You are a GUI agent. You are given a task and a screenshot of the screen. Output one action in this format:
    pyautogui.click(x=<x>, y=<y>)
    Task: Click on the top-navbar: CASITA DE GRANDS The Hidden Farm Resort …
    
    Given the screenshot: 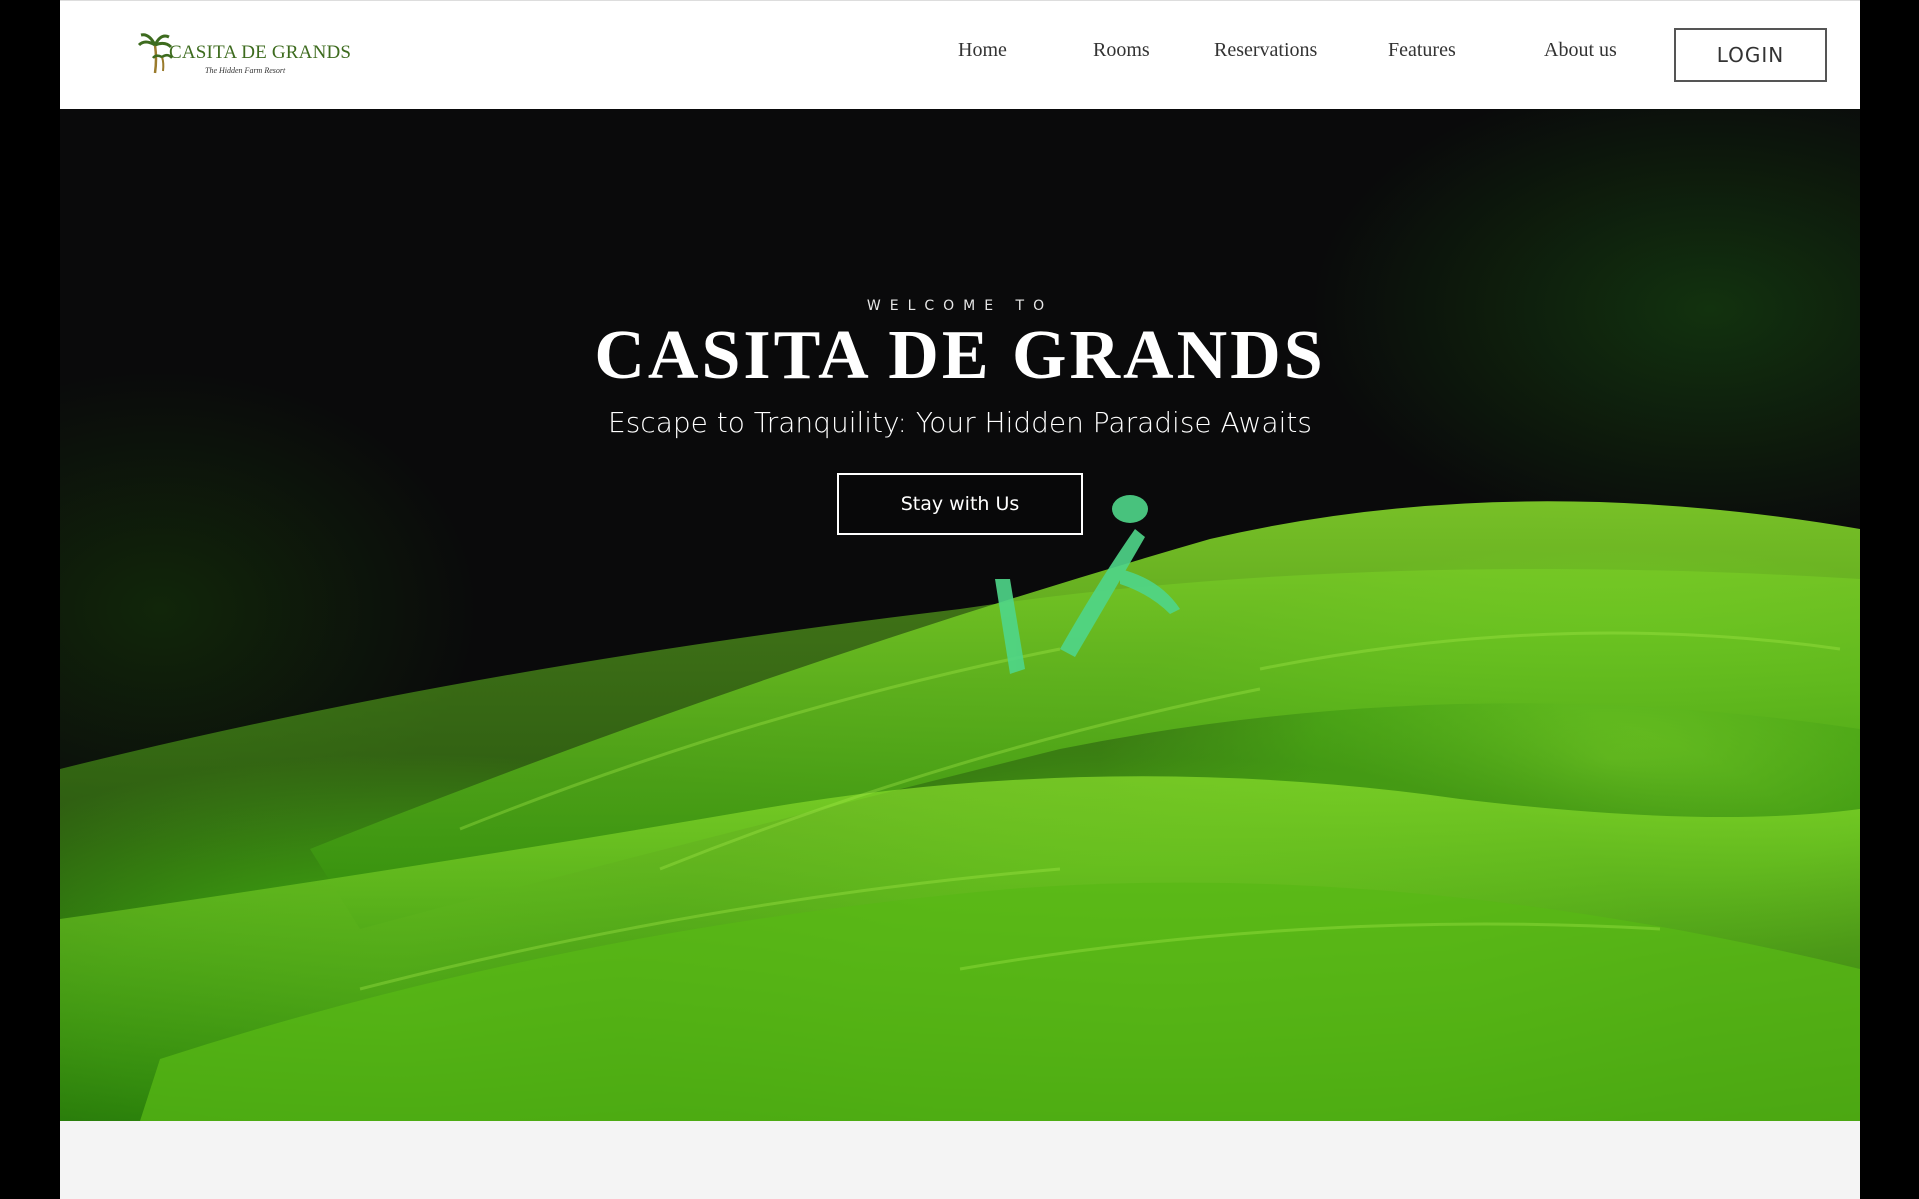 What is the action you would take?
    pyautogui.click(x=960, y=54)
    